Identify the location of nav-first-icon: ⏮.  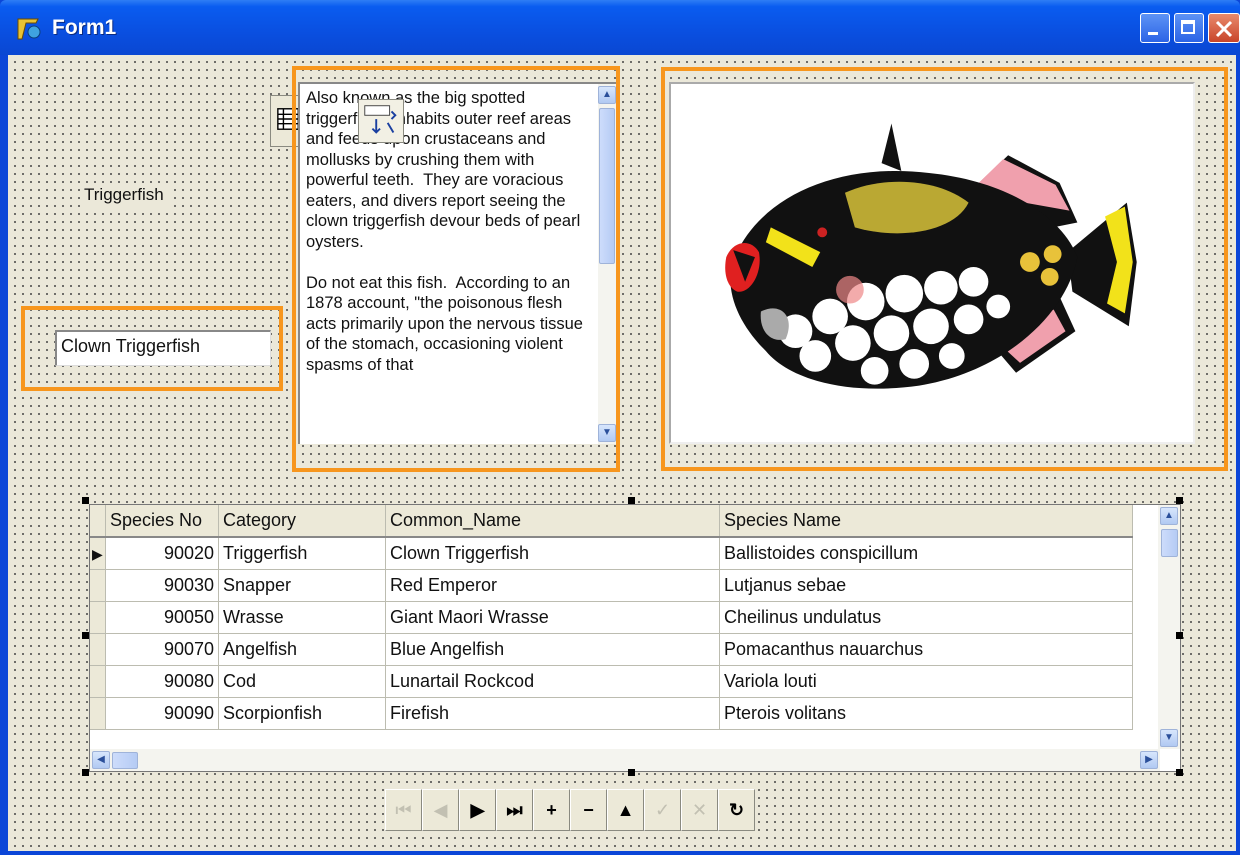
(403, 809).